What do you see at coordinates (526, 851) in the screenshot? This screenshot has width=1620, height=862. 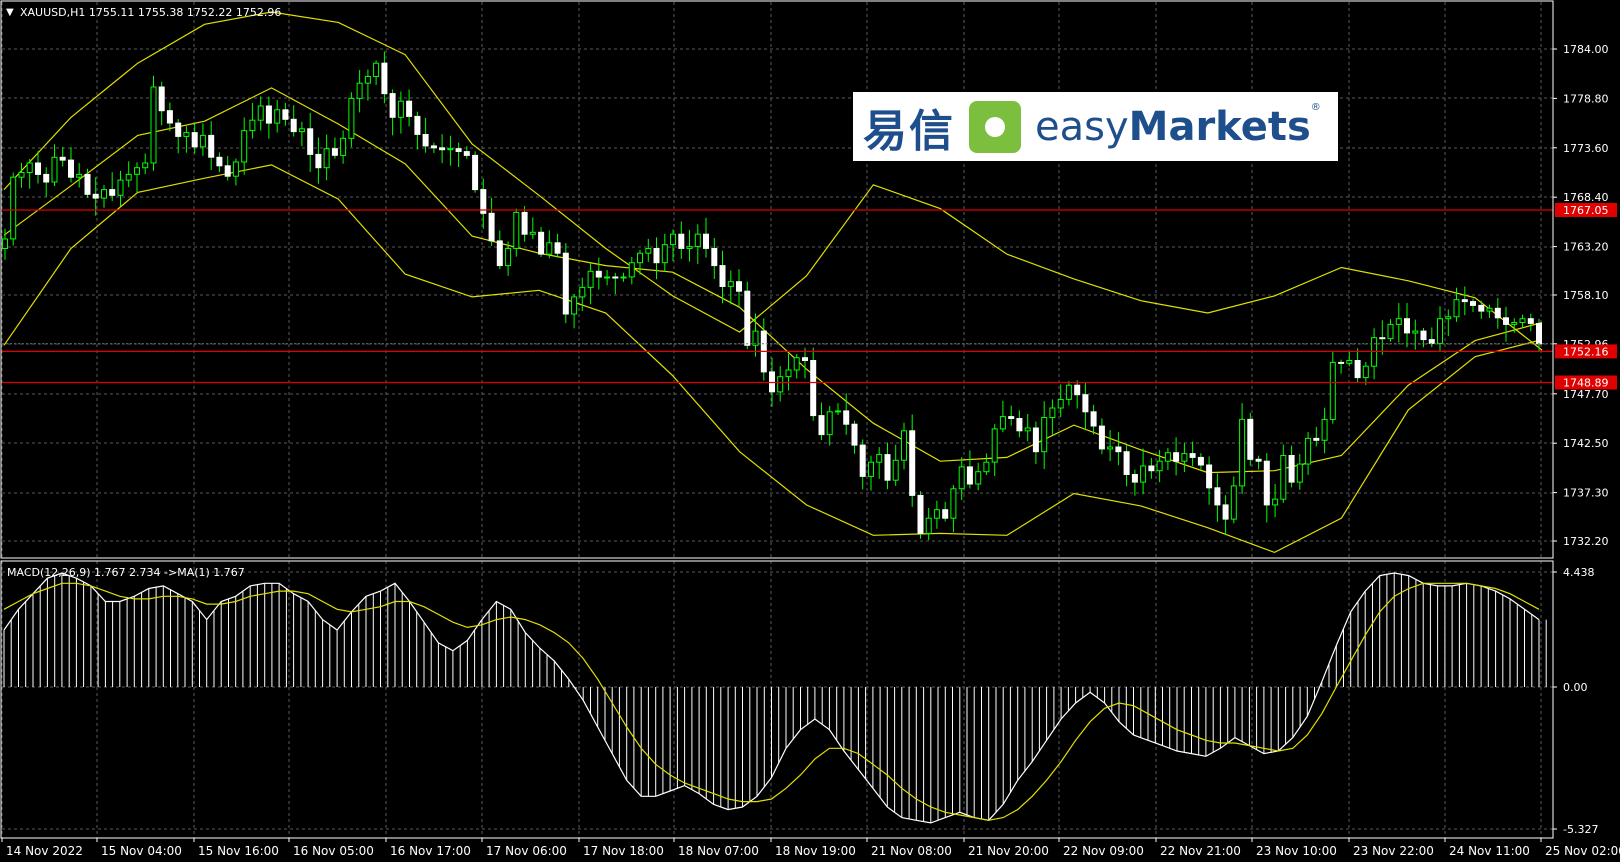 I see `time-tick-label: 17 Nov 06:00` at bounding box center [526, 851].